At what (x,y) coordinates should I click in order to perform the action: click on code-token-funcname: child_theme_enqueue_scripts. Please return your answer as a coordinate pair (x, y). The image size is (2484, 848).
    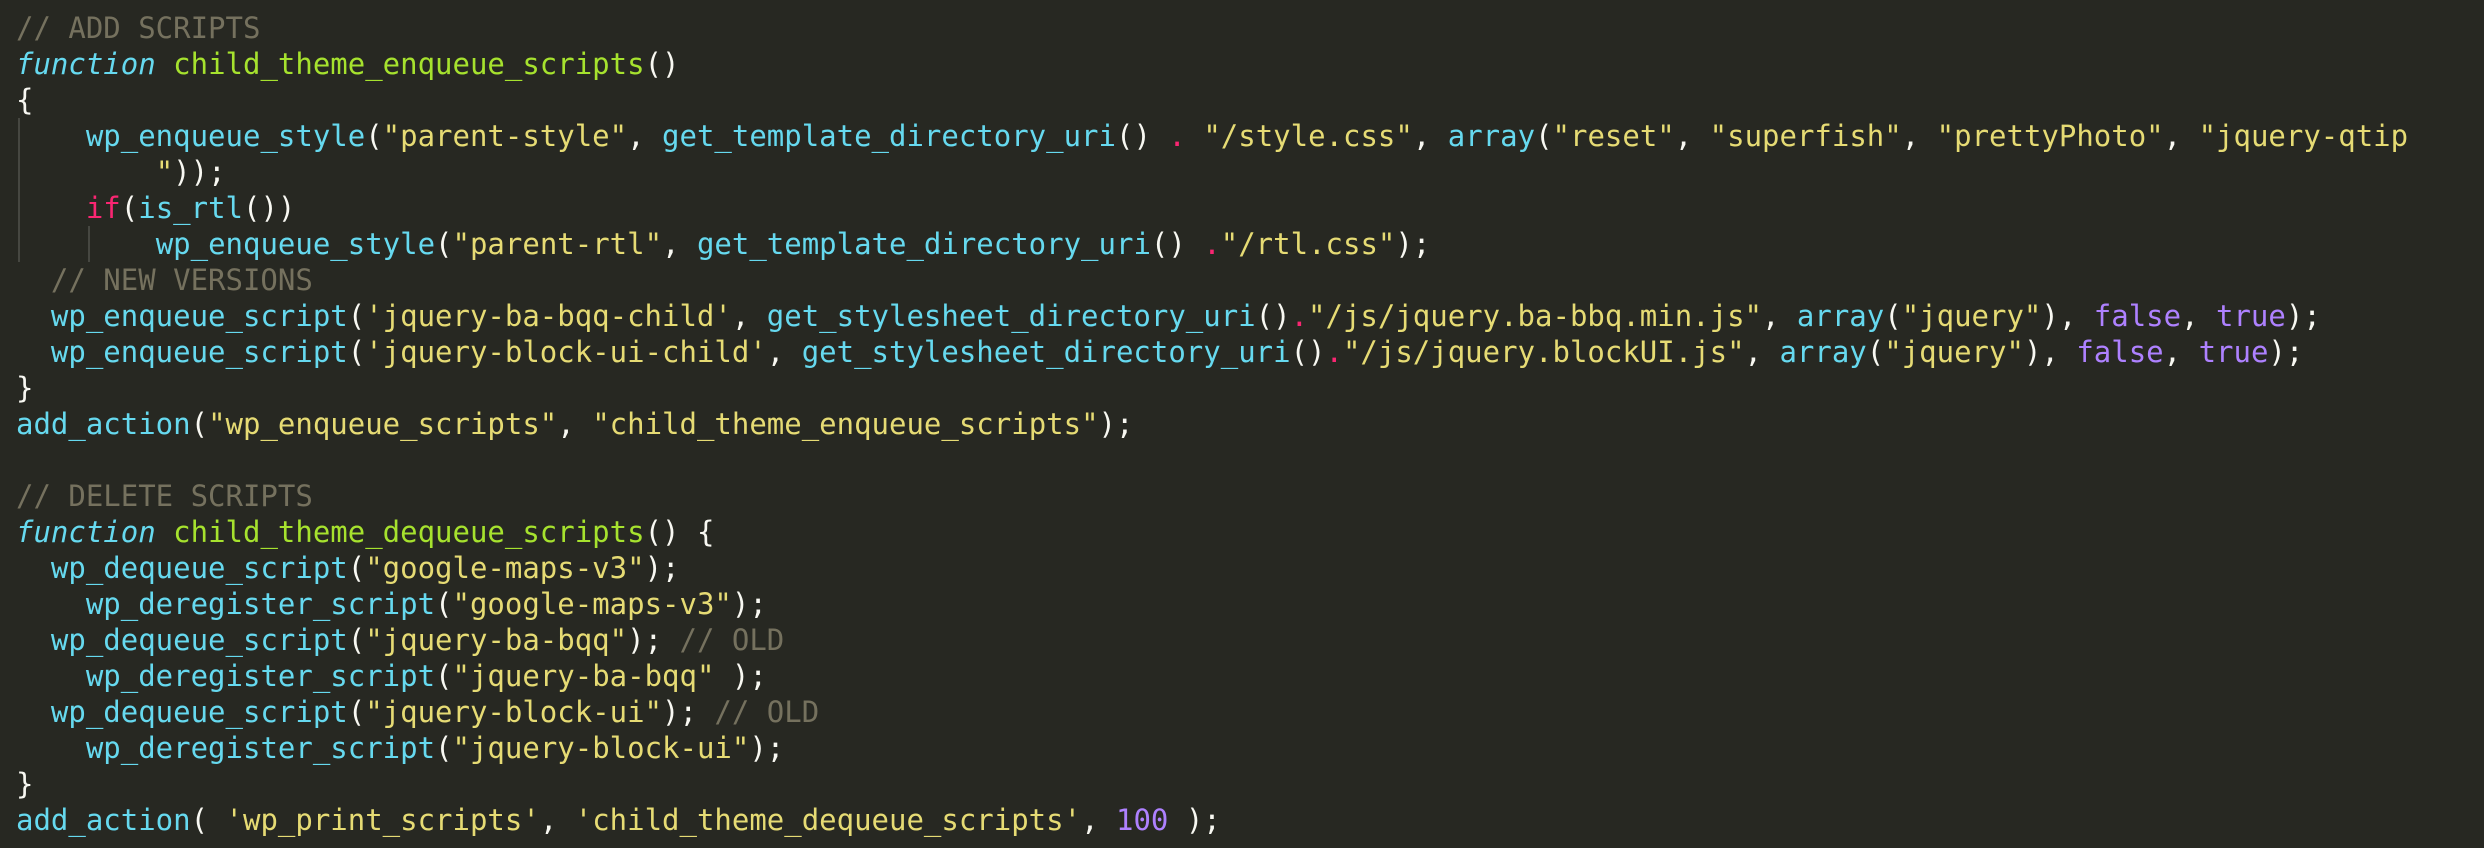
    Looking at the image, I should click on (409, 64).